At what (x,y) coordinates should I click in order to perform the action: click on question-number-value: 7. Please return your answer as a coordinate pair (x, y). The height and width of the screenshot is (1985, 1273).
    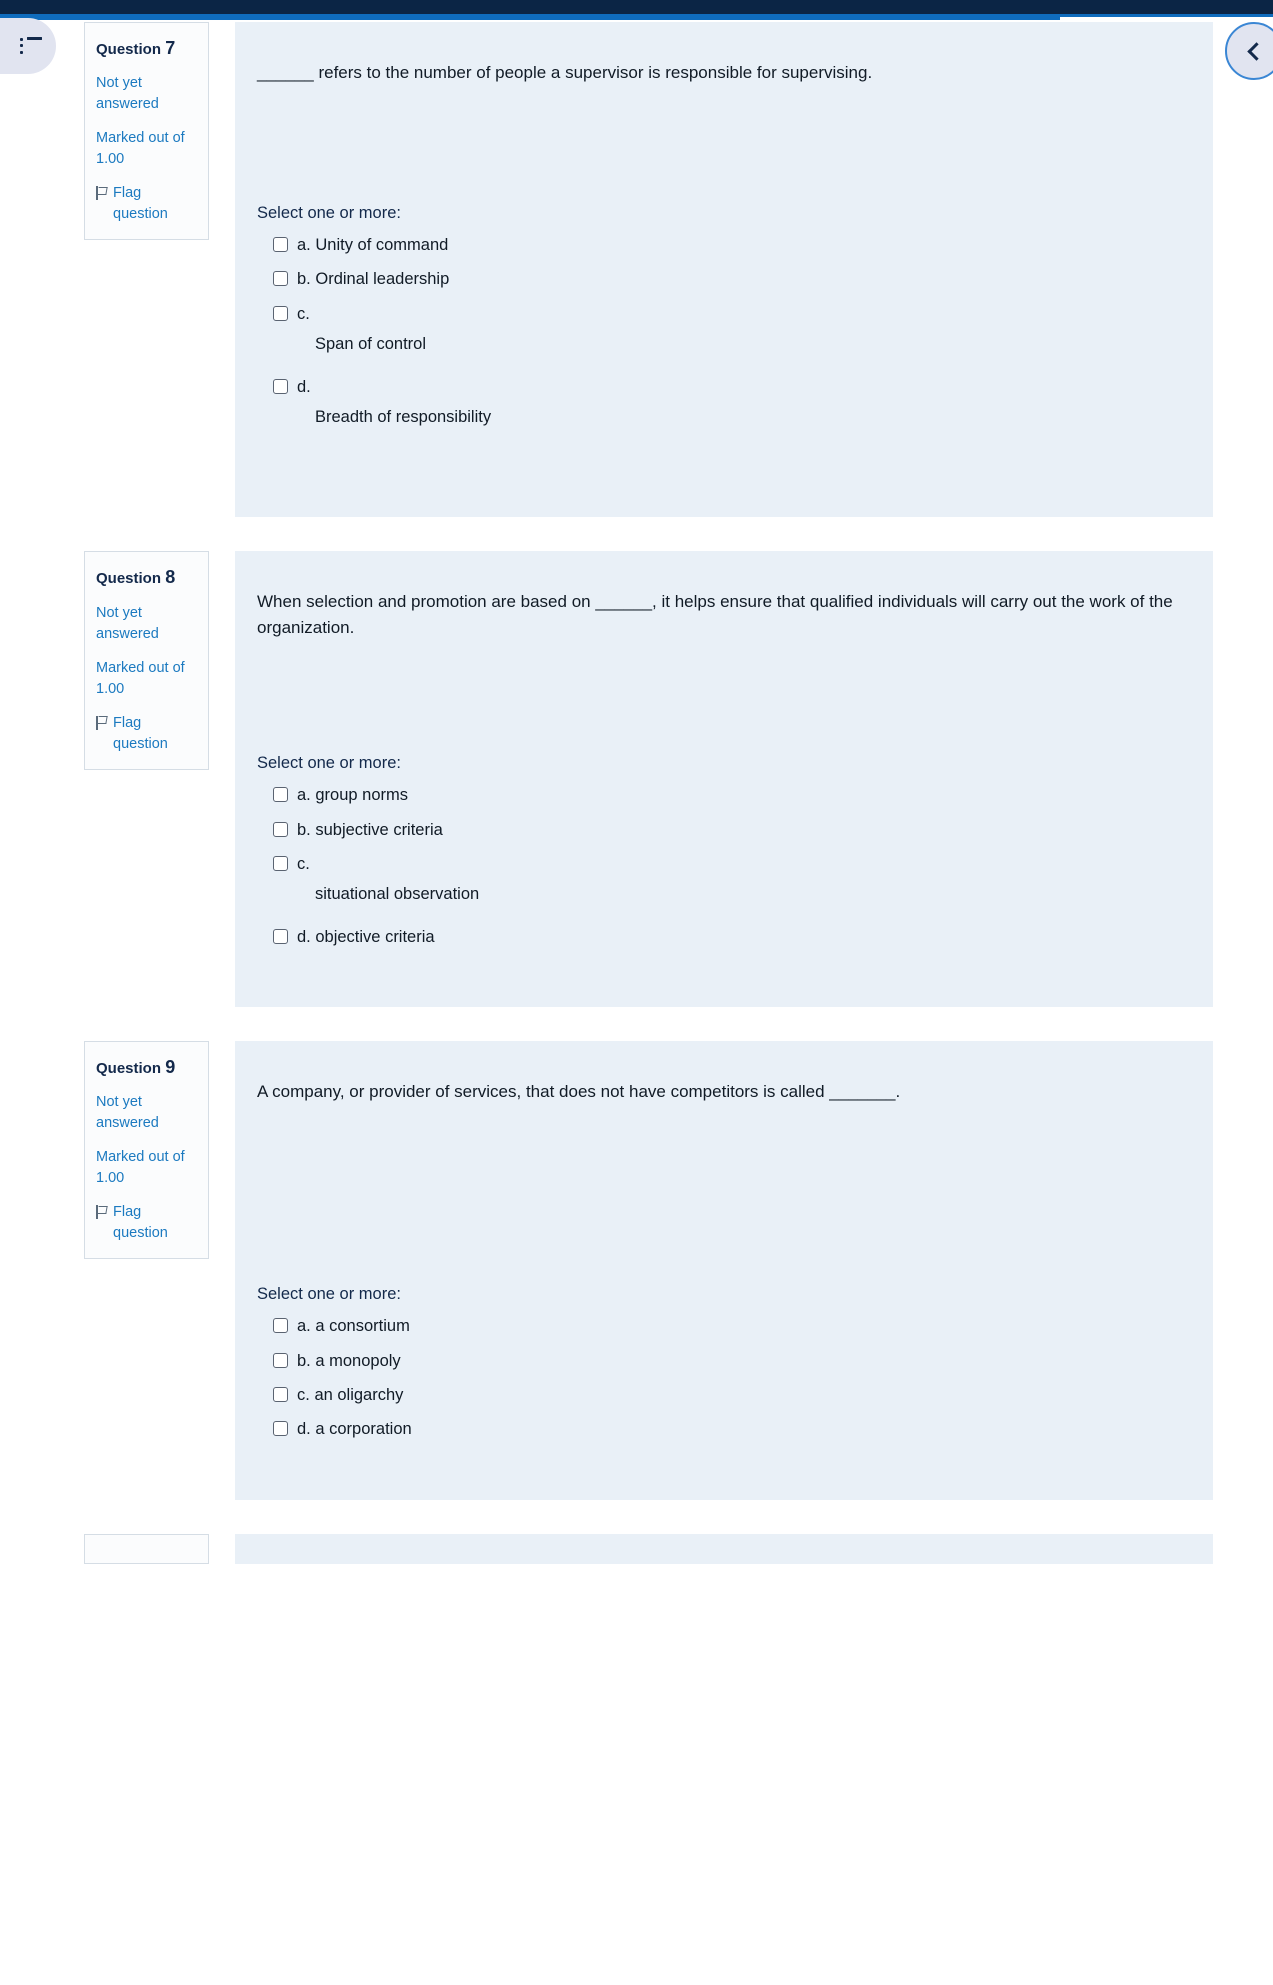
    Looking at the image, I should click on (170, 48).